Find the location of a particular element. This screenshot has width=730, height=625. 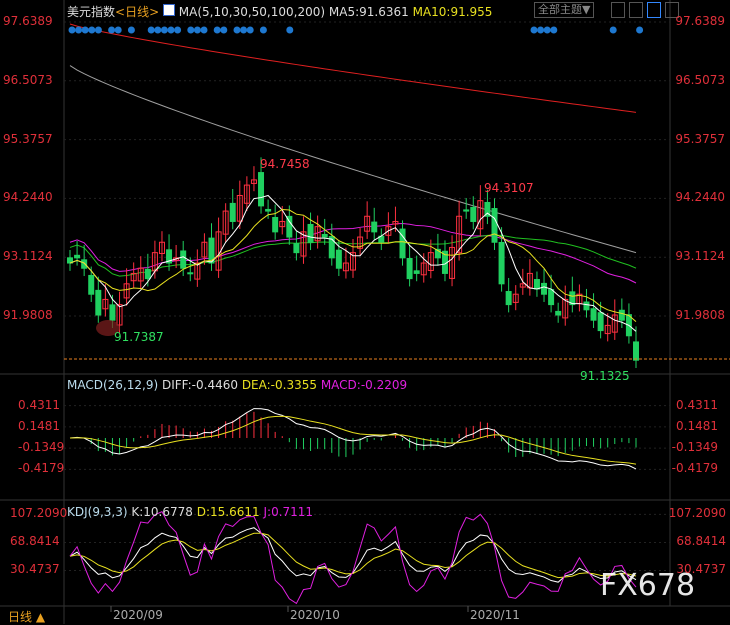

date-label: 2020/10 is located at coordinates (315, 615).